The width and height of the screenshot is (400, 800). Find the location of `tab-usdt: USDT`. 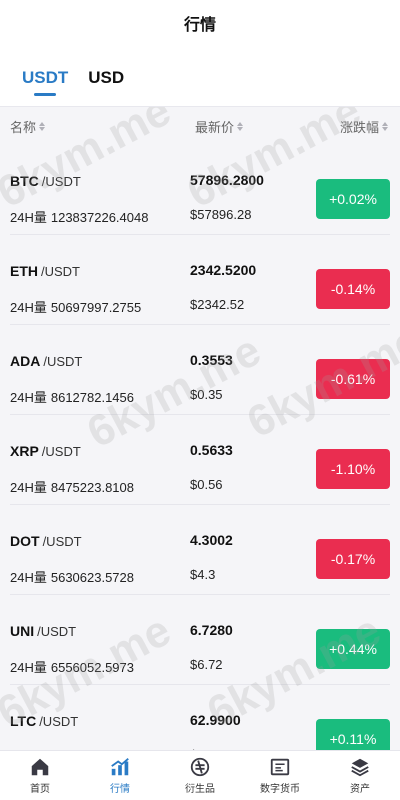

tab-usdt: USDT is located at coordinates (45, 87).